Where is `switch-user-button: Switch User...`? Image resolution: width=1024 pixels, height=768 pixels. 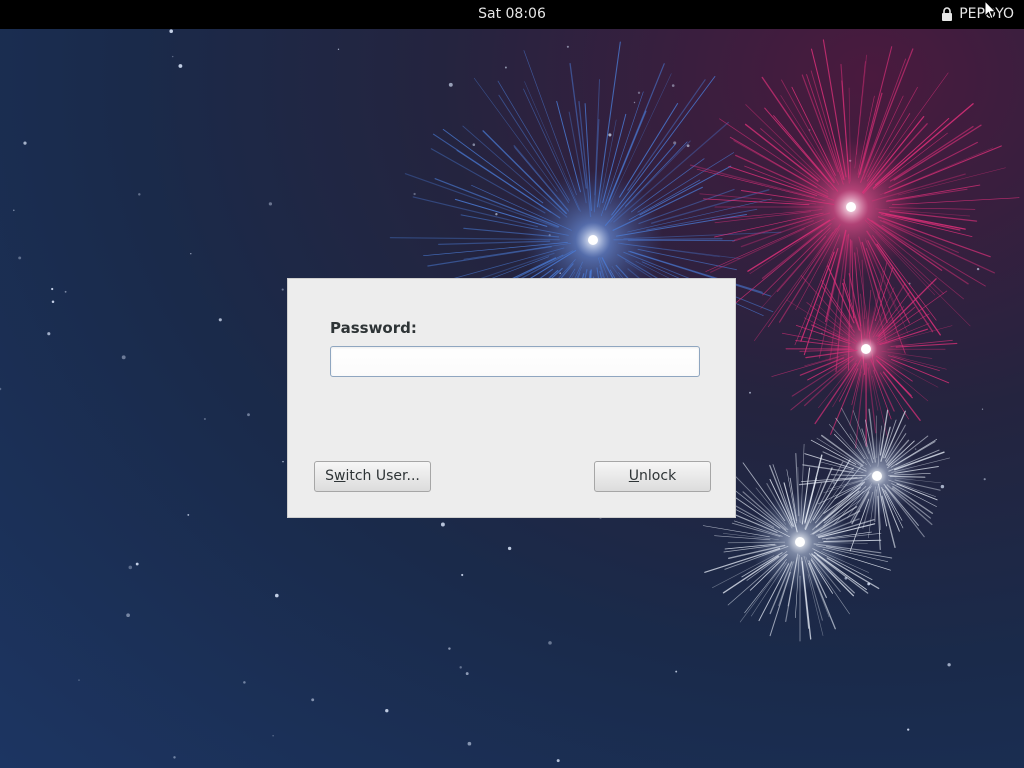
switch-user-button: Switch User... is located at coordinates (372, 476).